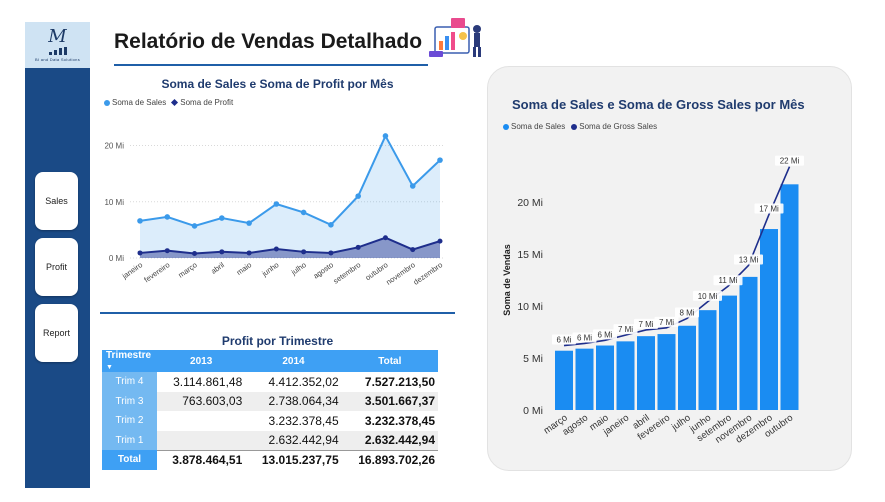  Describe the element at coordinates (728, 280) in the screenshot. I see `data-label: 11 Mi` at that location.